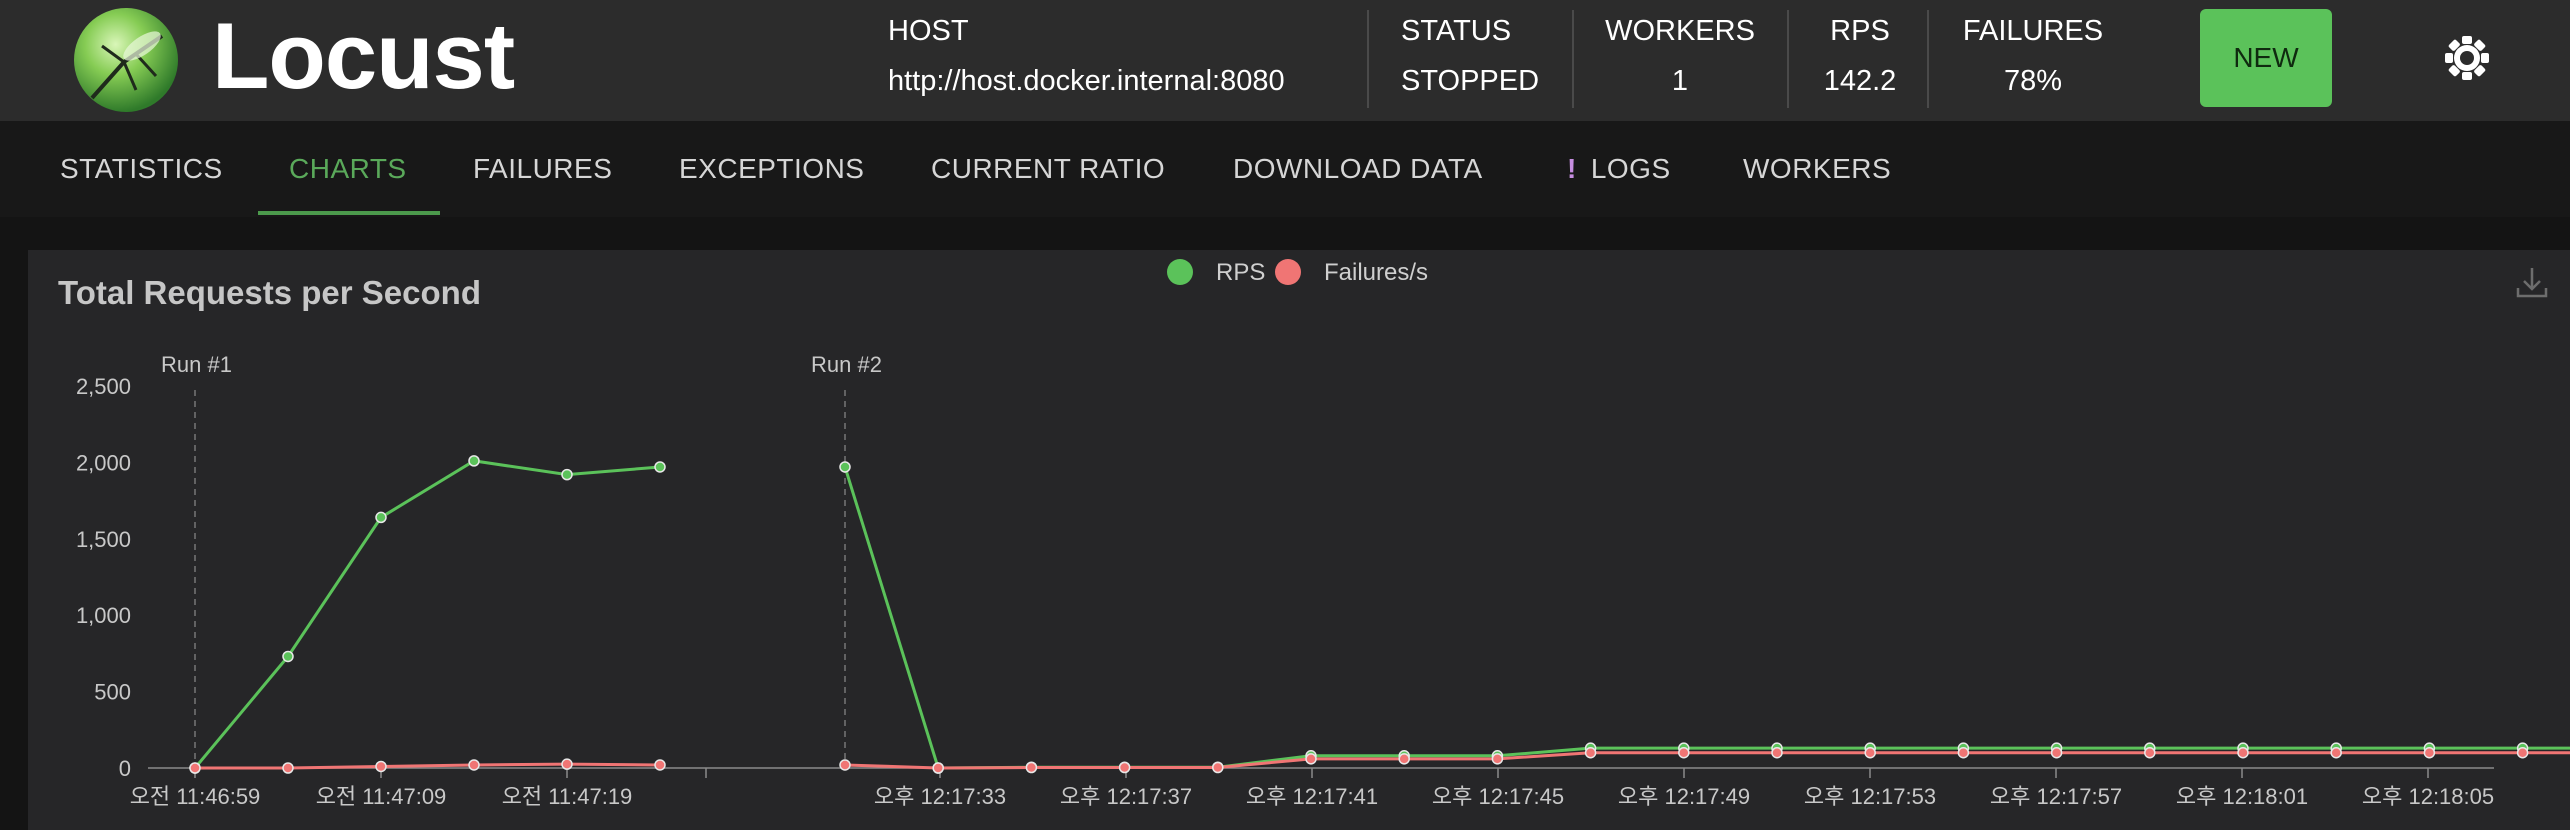  I want to click on sun-icon, so click(2467, 58).